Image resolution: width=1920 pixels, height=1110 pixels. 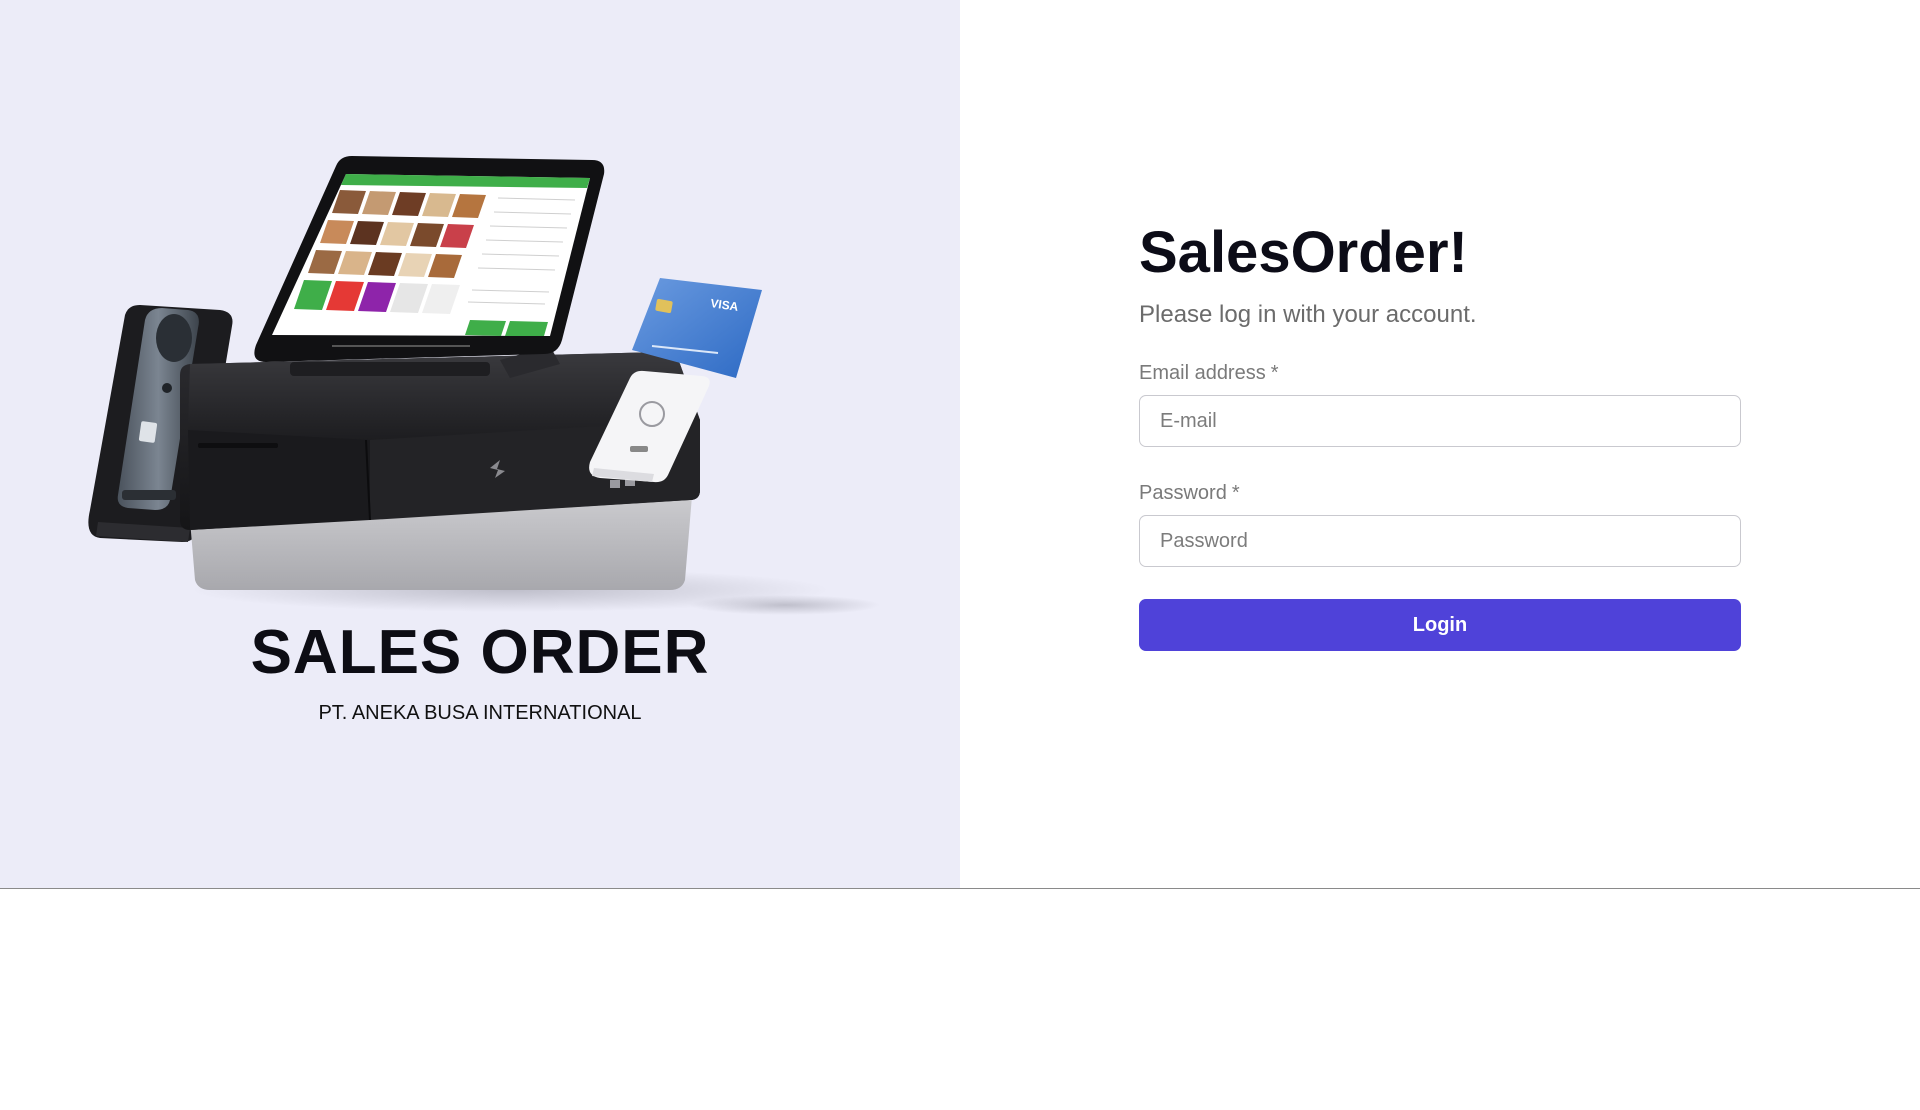 What do you see at coordinates (1183, 493) in the screenshot?
I see `password-label-text: Password` at bounding box center [1183, 493].